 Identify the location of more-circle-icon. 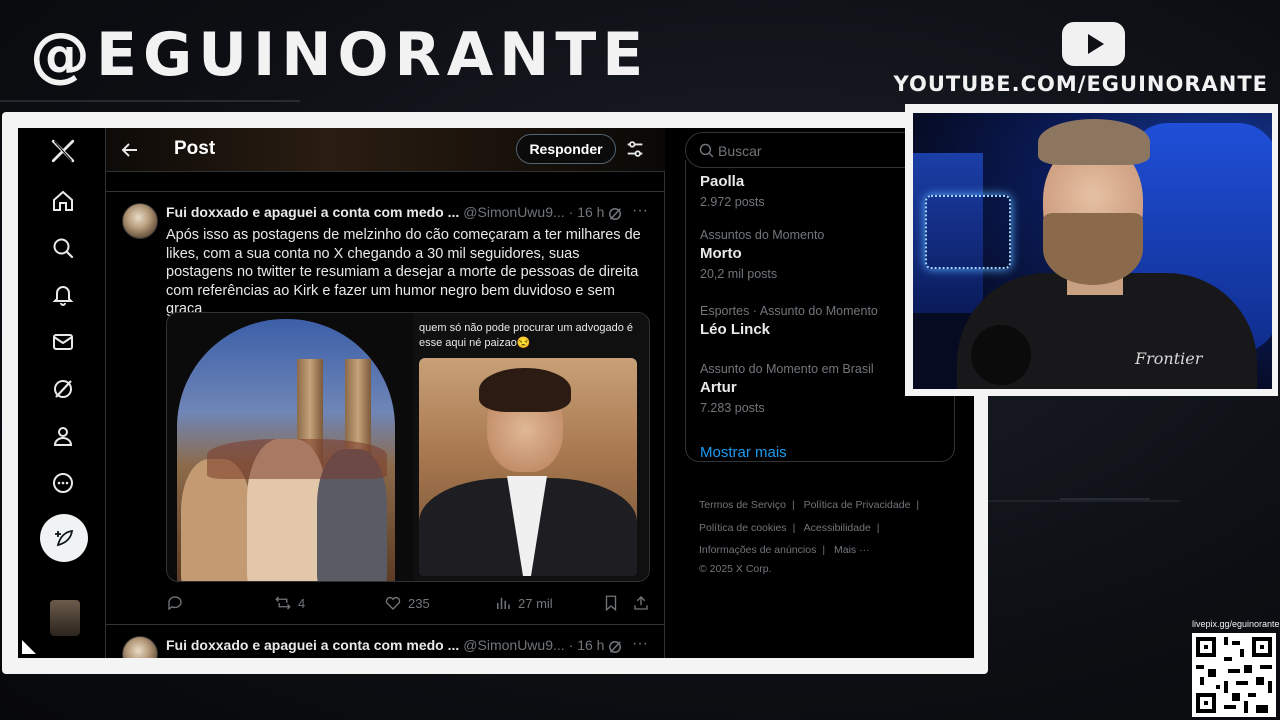
(63, 483).